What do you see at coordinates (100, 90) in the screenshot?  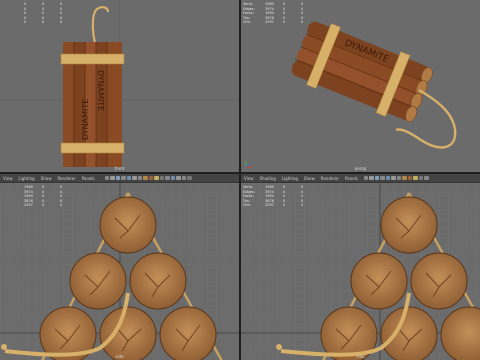 I see `stick-label-front: DYNAMITE` at bounding box center [100, 90].